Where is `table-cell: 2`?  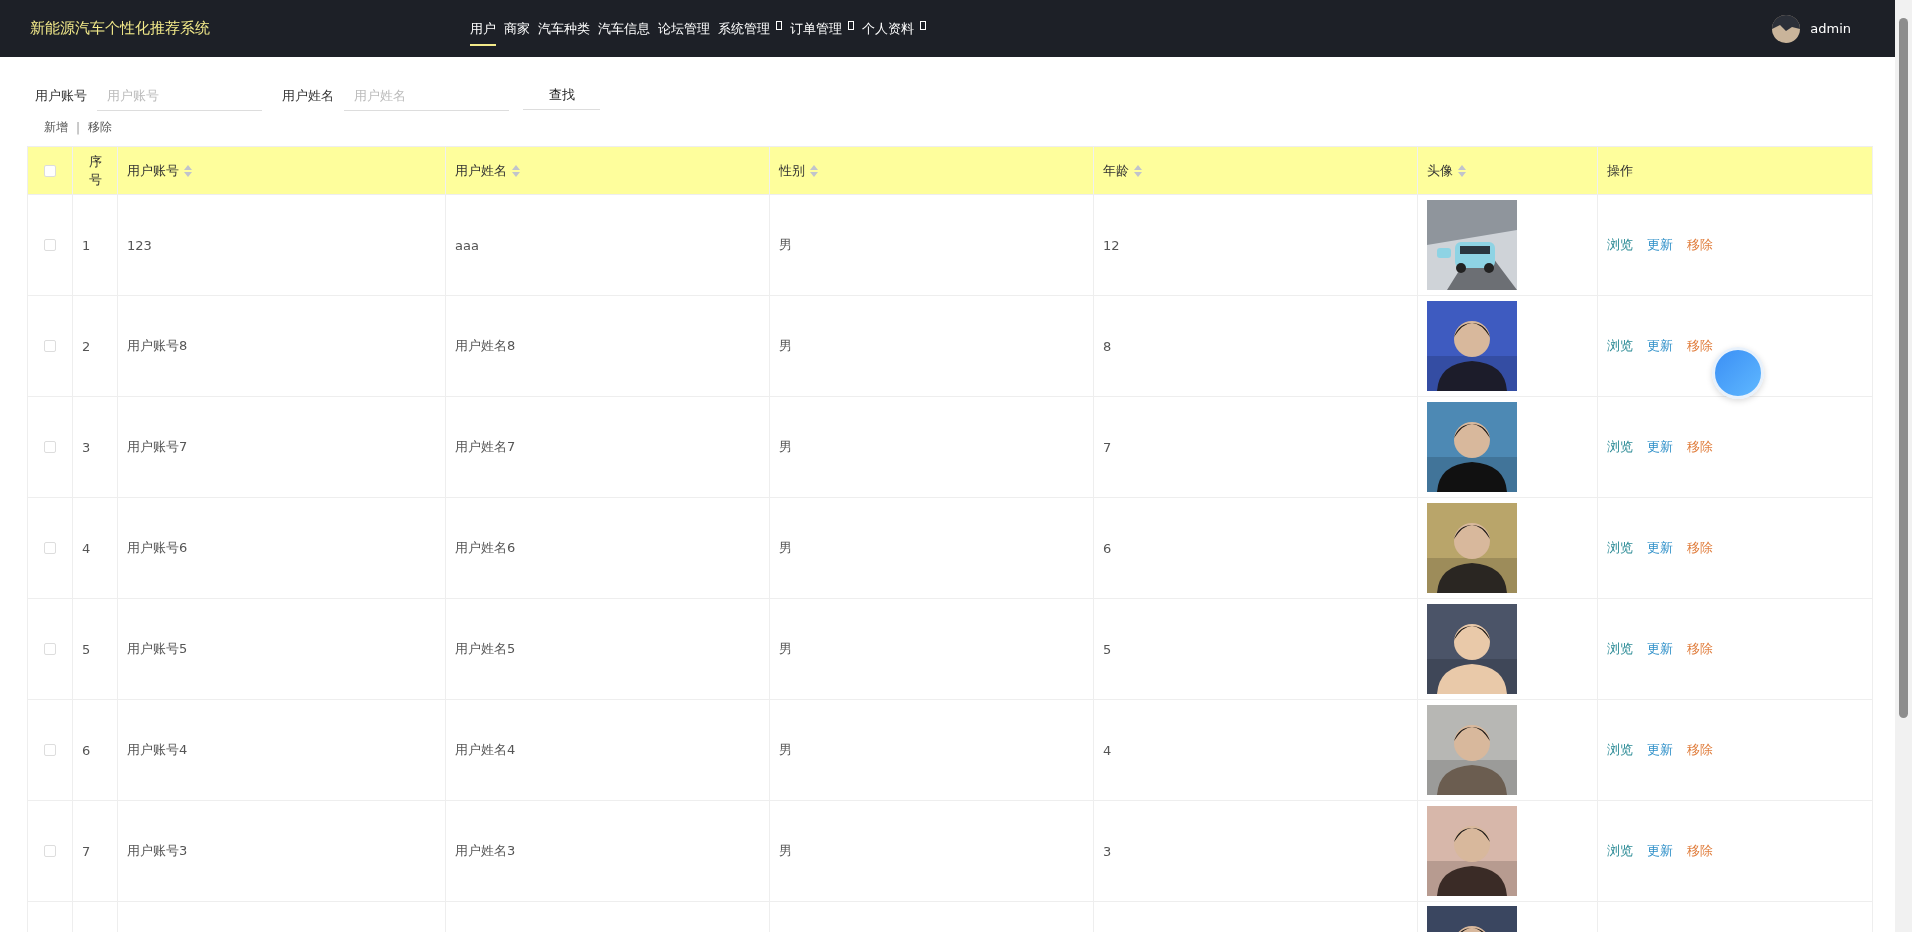 table-cell: 2 is located at coordinates (86, 346).